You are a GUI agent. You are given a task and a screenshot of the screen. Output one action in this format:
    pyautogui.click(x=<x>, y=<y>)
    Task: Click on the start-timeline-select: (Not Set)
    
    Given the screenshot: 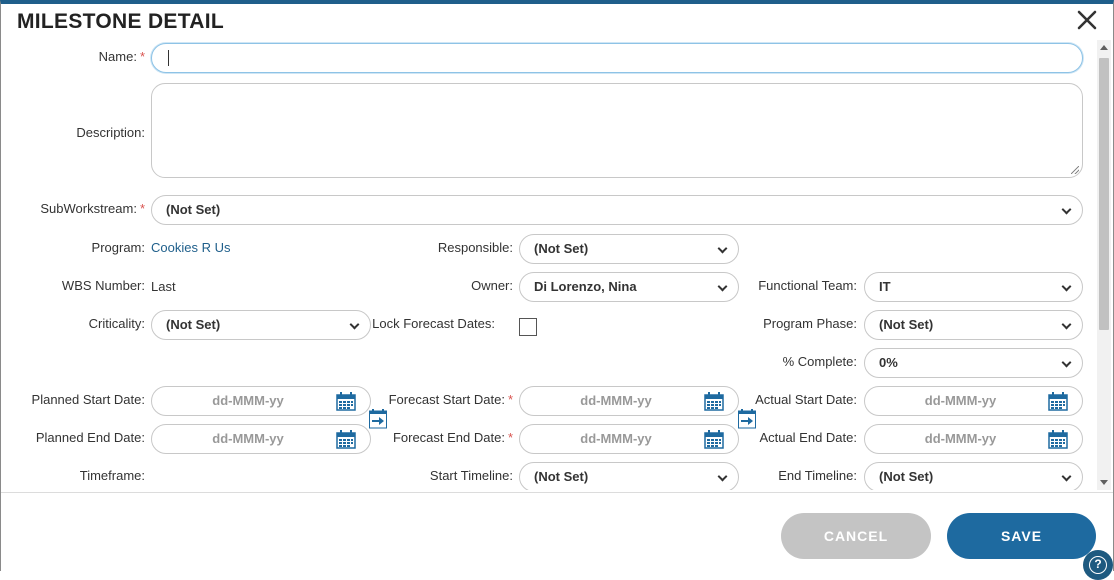 What is the action you would take?
    pyautogui.click(x=629, y=476)
    